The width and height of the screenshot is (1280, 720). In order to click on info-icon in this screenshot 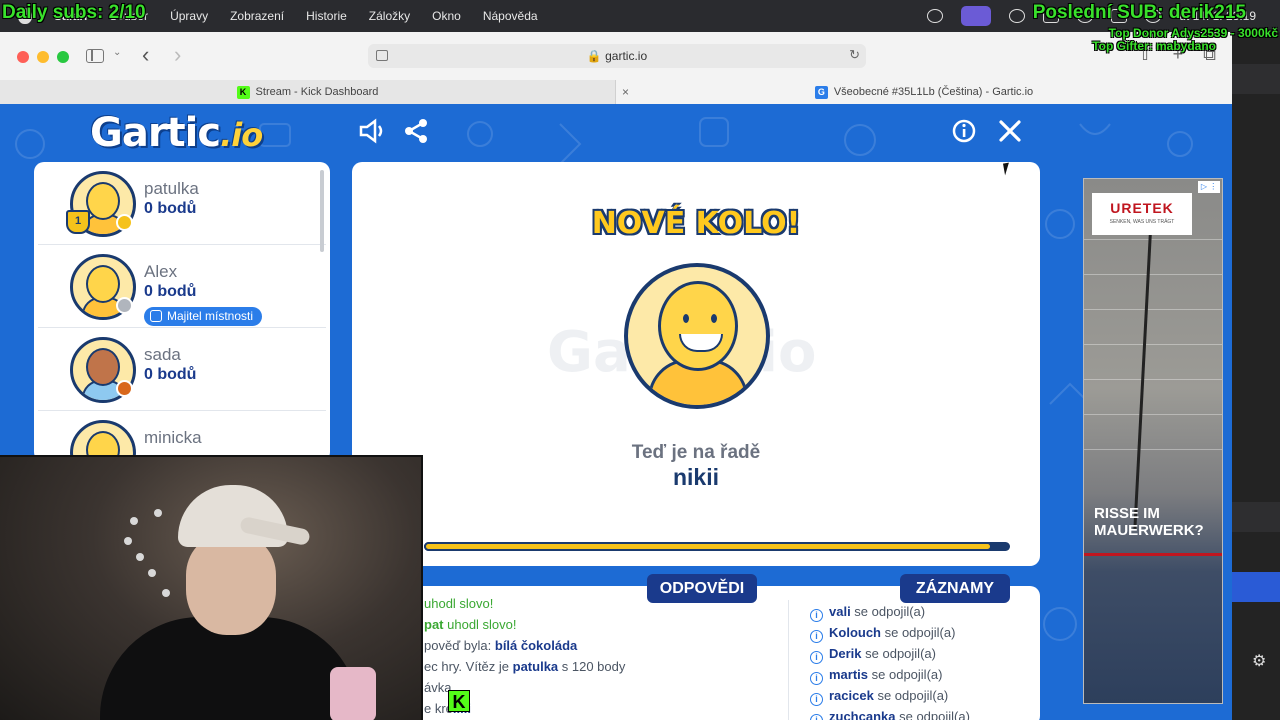, I will do `click(964, 131)`.